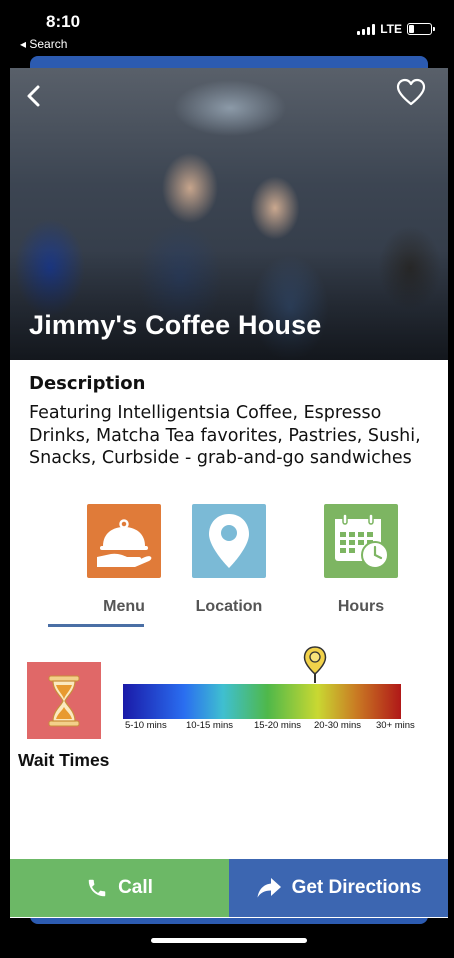  What do you see at coordinates (63, 21) in the screenshot?
I see `status-time: 8:10` at bounding box center [63, 21].